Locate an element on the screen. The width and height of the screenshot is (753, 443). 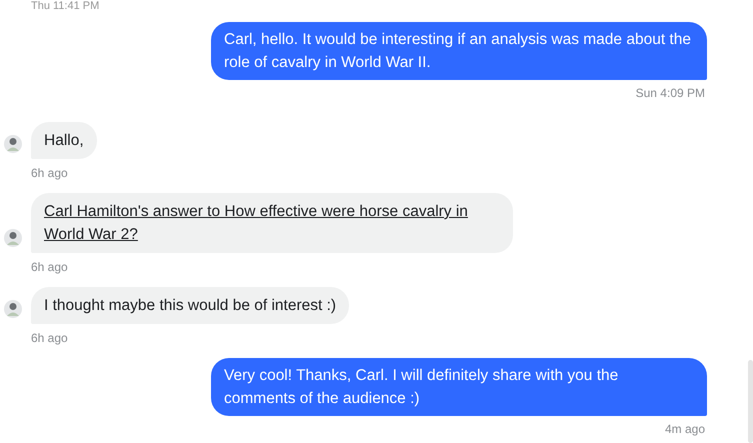
message-bubble: Carl, hello. It would be interesting if an analysis was made about the role of cavalry in World War II. is located at coordinates (459, 51).